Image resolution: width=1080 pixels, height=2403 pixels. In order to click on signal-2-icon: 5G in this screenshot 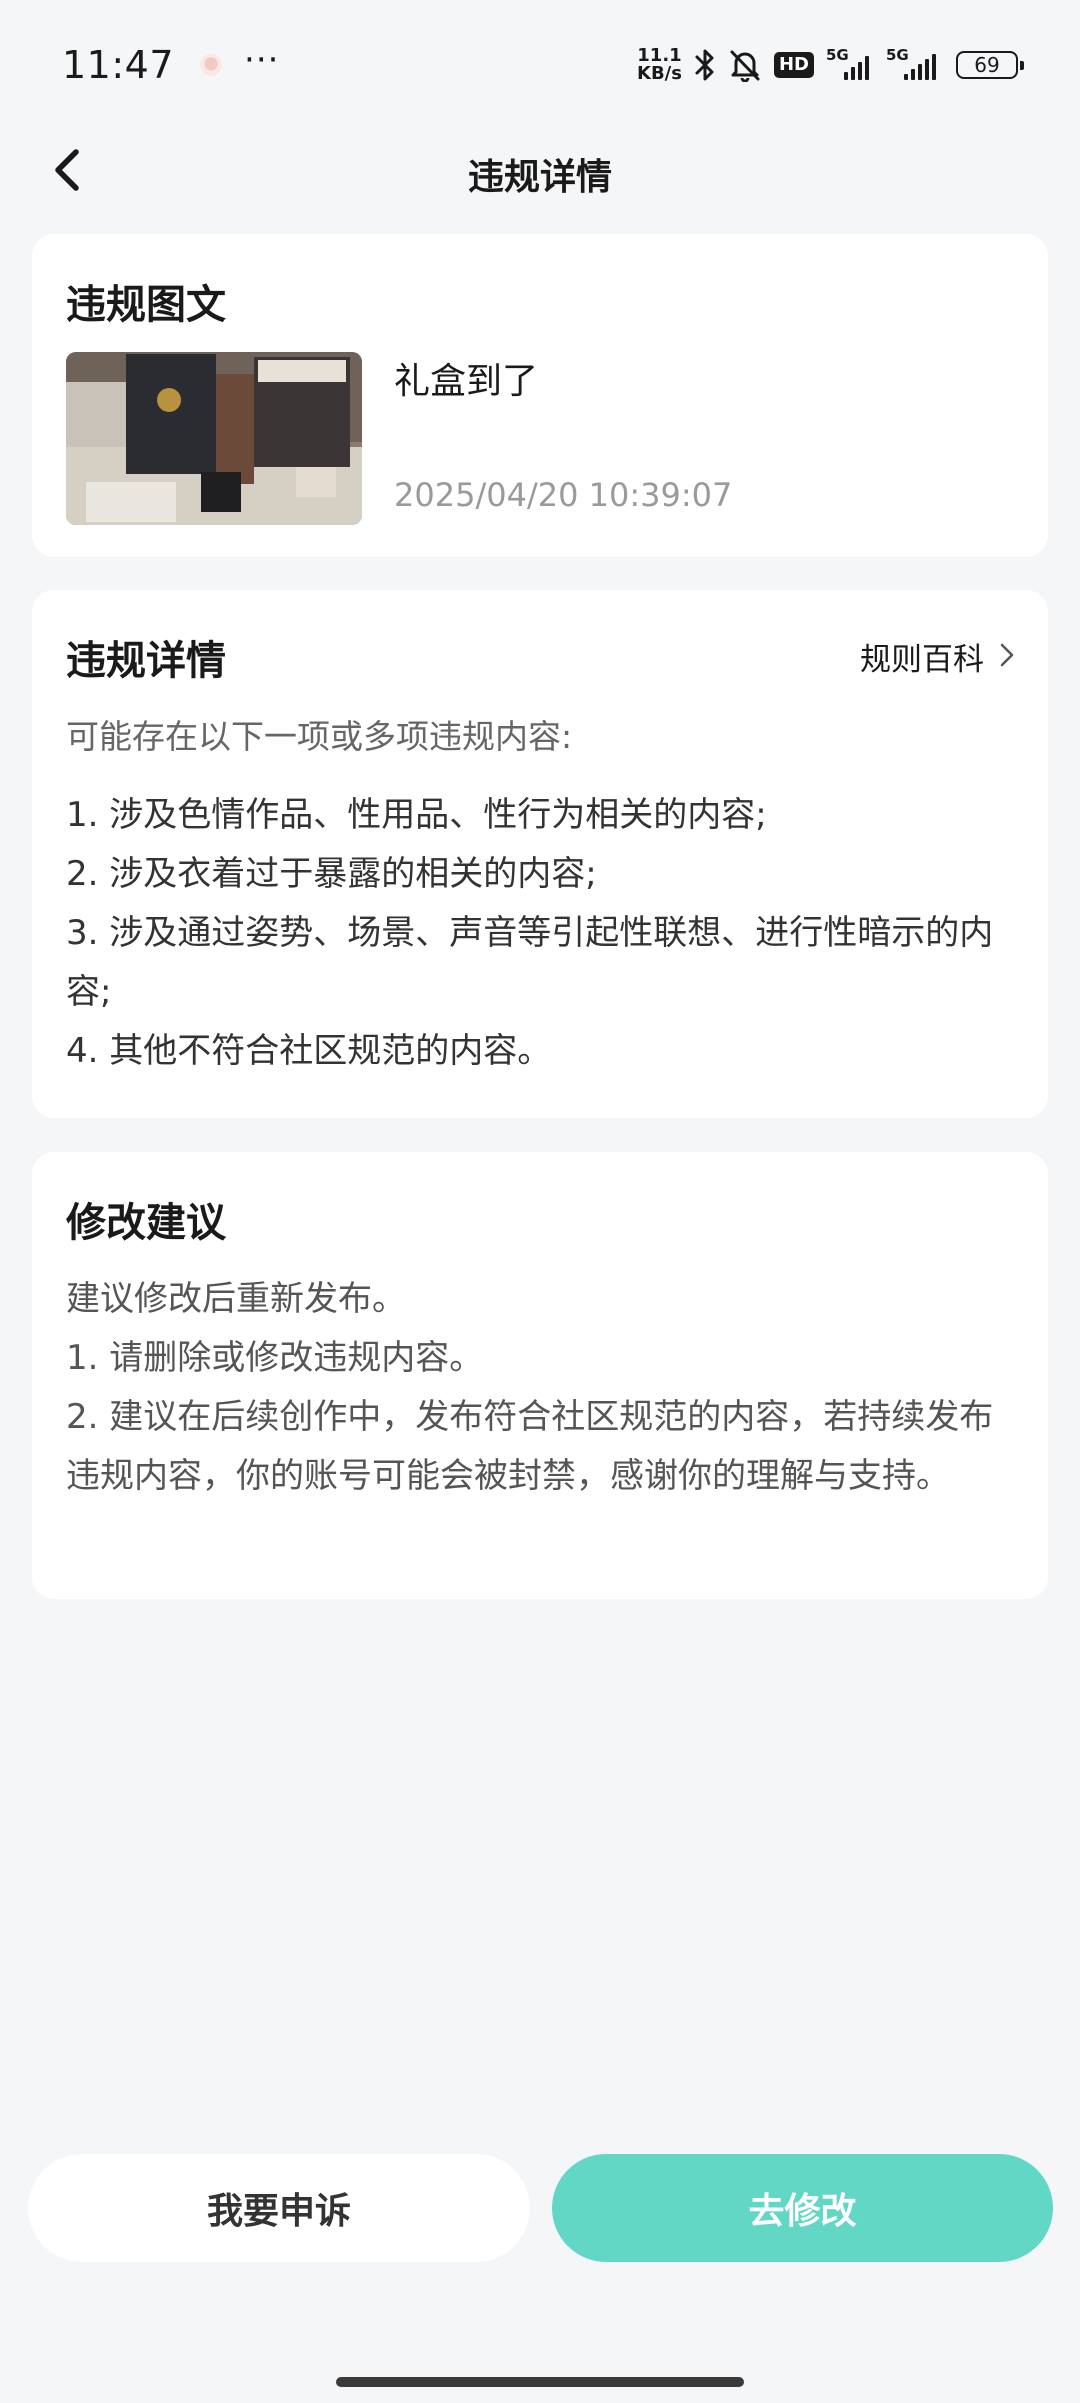, I will do `click(915, 63)`.